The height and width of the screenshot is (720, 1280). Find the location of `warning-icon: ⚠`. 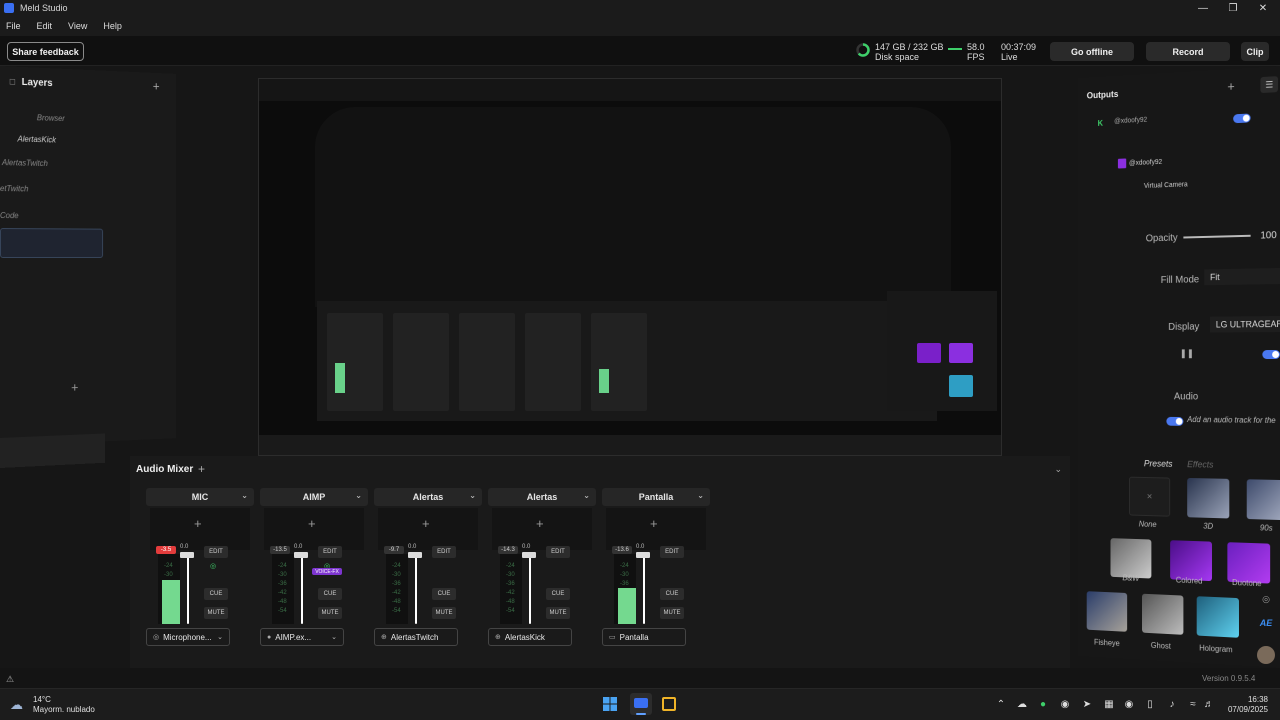

warning-icon: ⚠ is located at coordinates (10, 679).